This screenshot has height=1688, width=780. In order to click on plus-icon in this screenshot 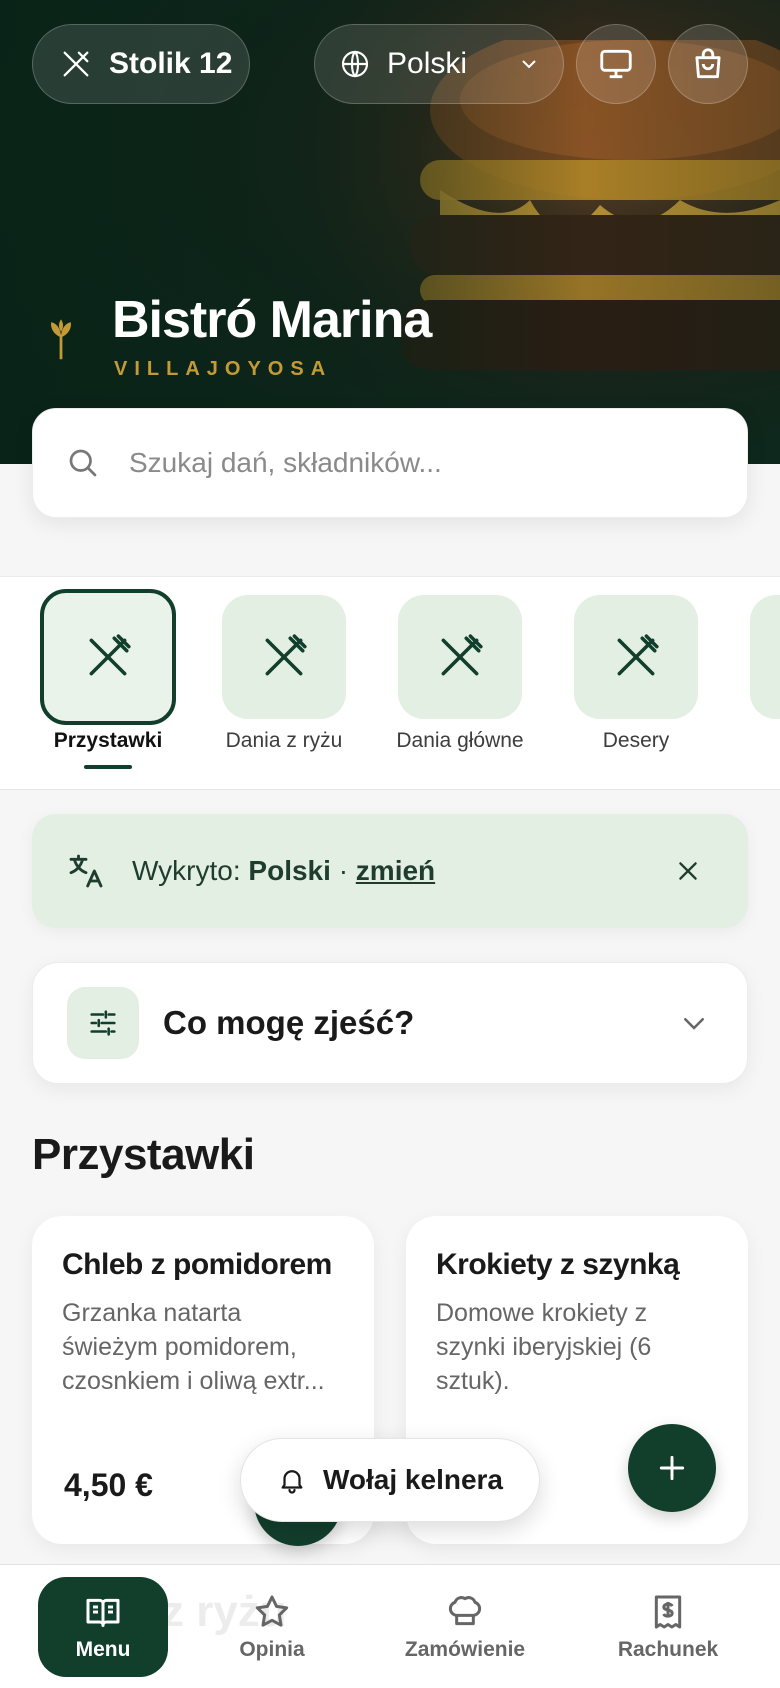, I will do `click(672, 1468)`.